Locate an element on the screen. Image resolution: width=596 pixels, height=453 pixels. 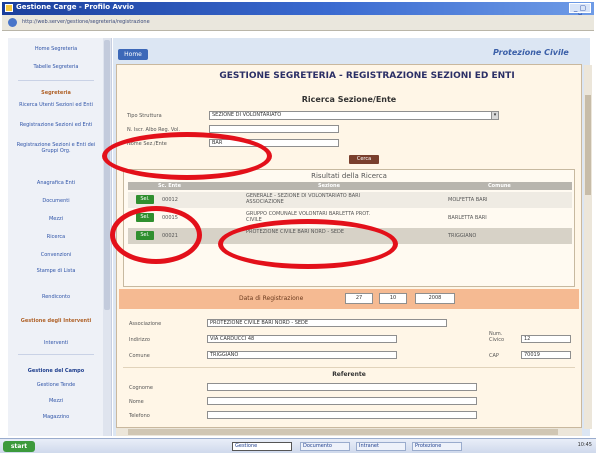
nome-field is located at coordinates (342, 401).